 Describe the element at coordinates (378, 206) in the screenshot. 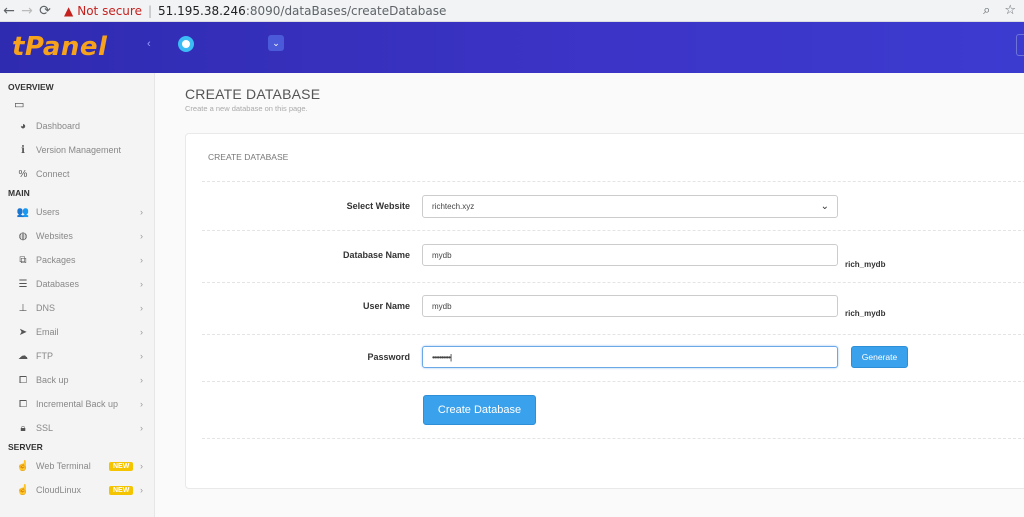

I see `select-website-label: Select Website` at that location.